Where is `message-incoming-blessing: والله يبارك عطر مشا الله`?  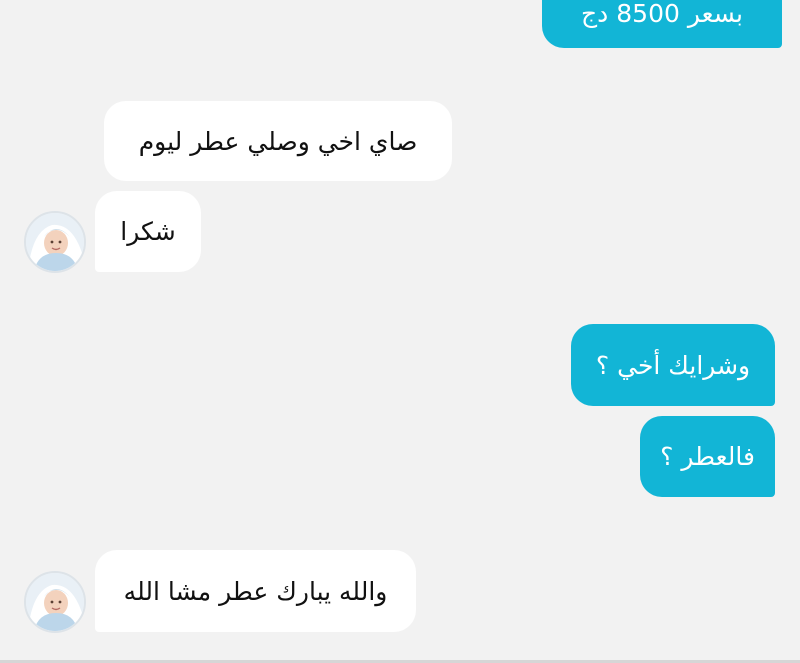 message-incoming-blessing: والله يبارك عطر مشا الله is located at coordinates (255, 591).